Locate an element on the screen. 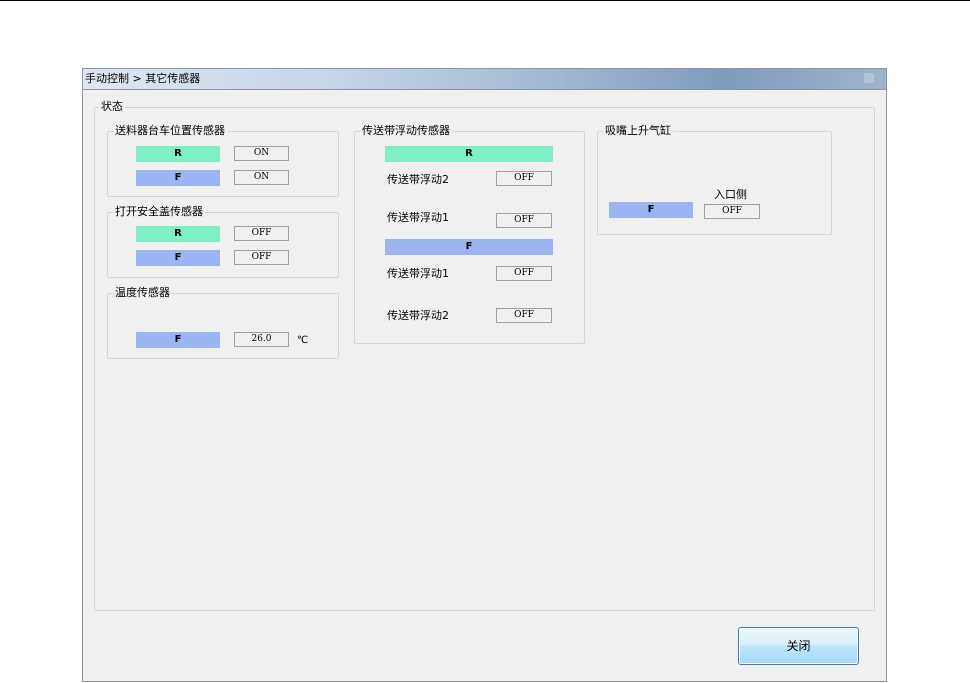  conveyor-r-row2-value: OFF is located at coordinates (524, 220).